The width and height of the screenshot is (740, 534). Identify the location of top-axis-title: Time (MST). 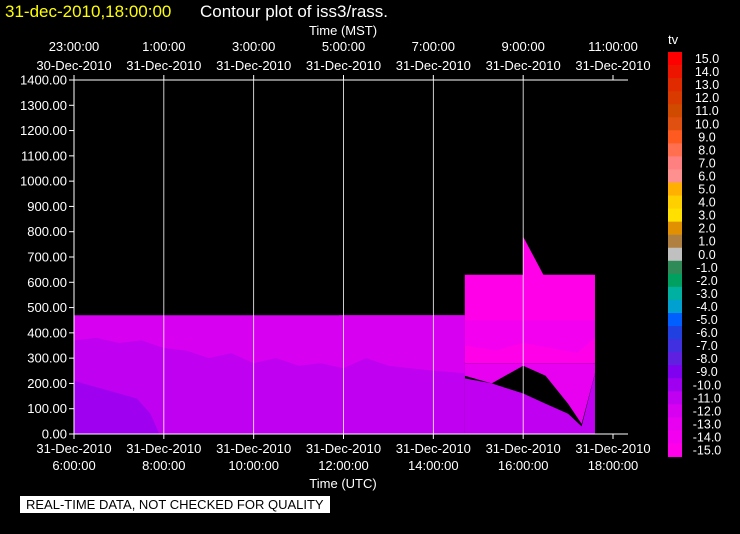
(343, 30).